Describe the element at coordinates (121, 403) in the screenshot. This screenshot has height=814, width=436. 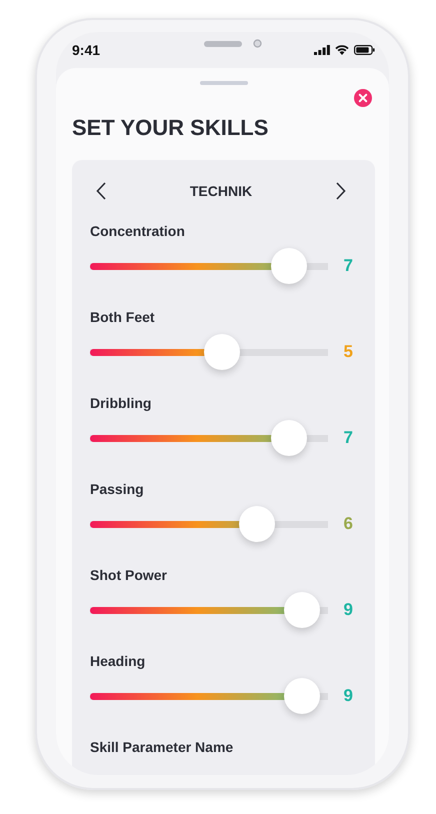
I see `skill-label: Dribbling` at that location.